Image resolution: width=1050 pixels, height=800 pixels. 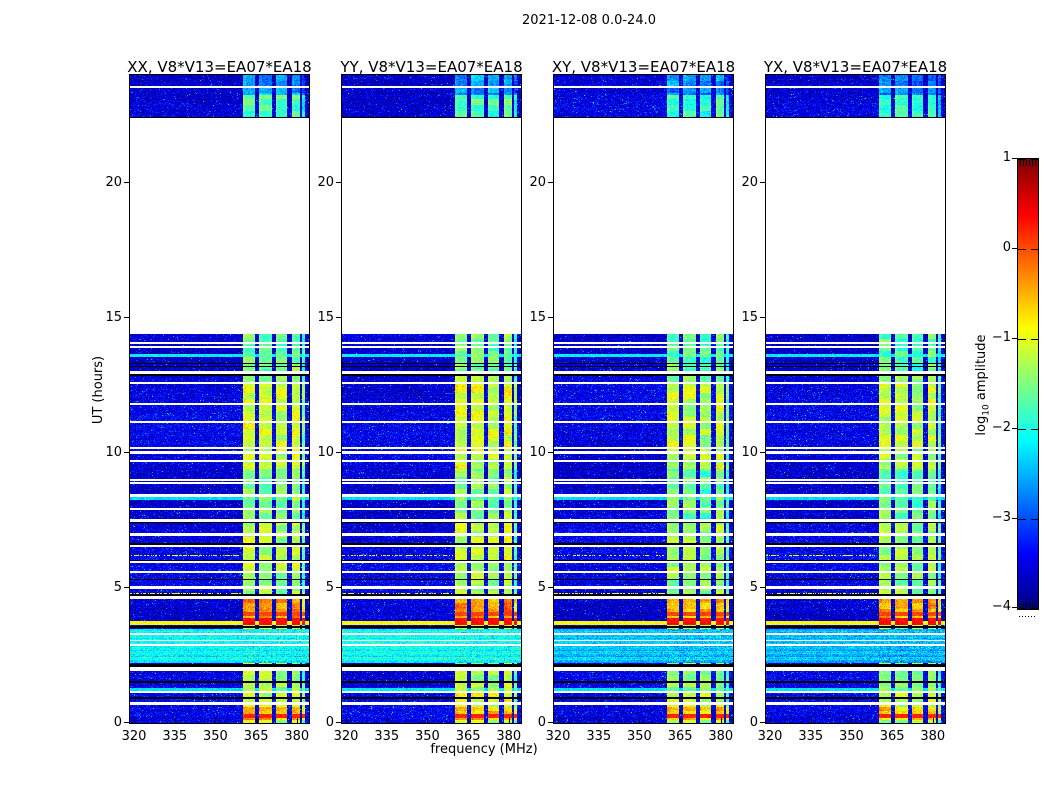 What do you see at coordinates (1006, 157) in the screenshot?
I see `colorbar-tick-label: 1` at bounding box center [1006, 157].